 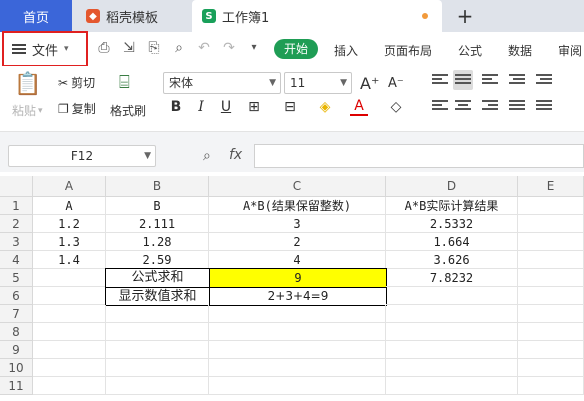 What do you see at coordinates (490, 82) in the screenshot?
I see `align-bottom-icon` at bounding box center [490, 82].